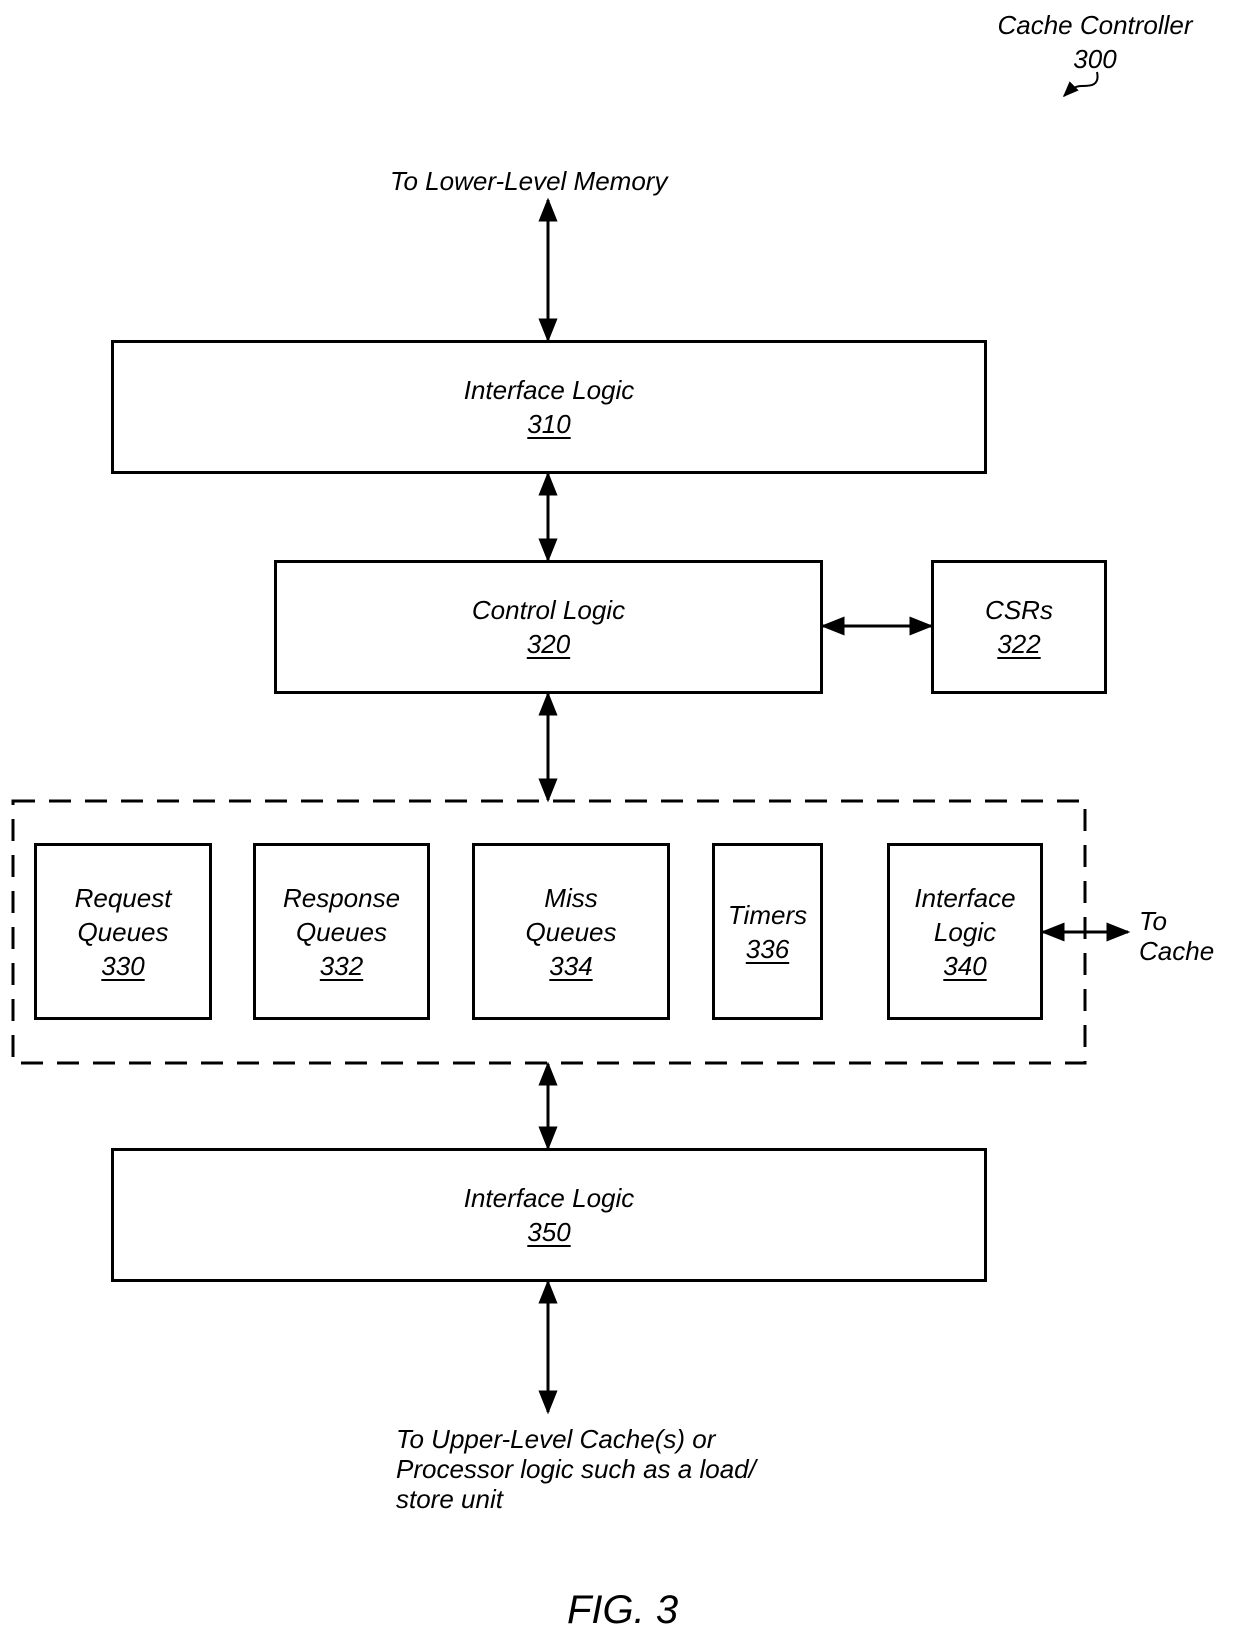  I want to click on to-cache-line: To, so click(1153, 921).